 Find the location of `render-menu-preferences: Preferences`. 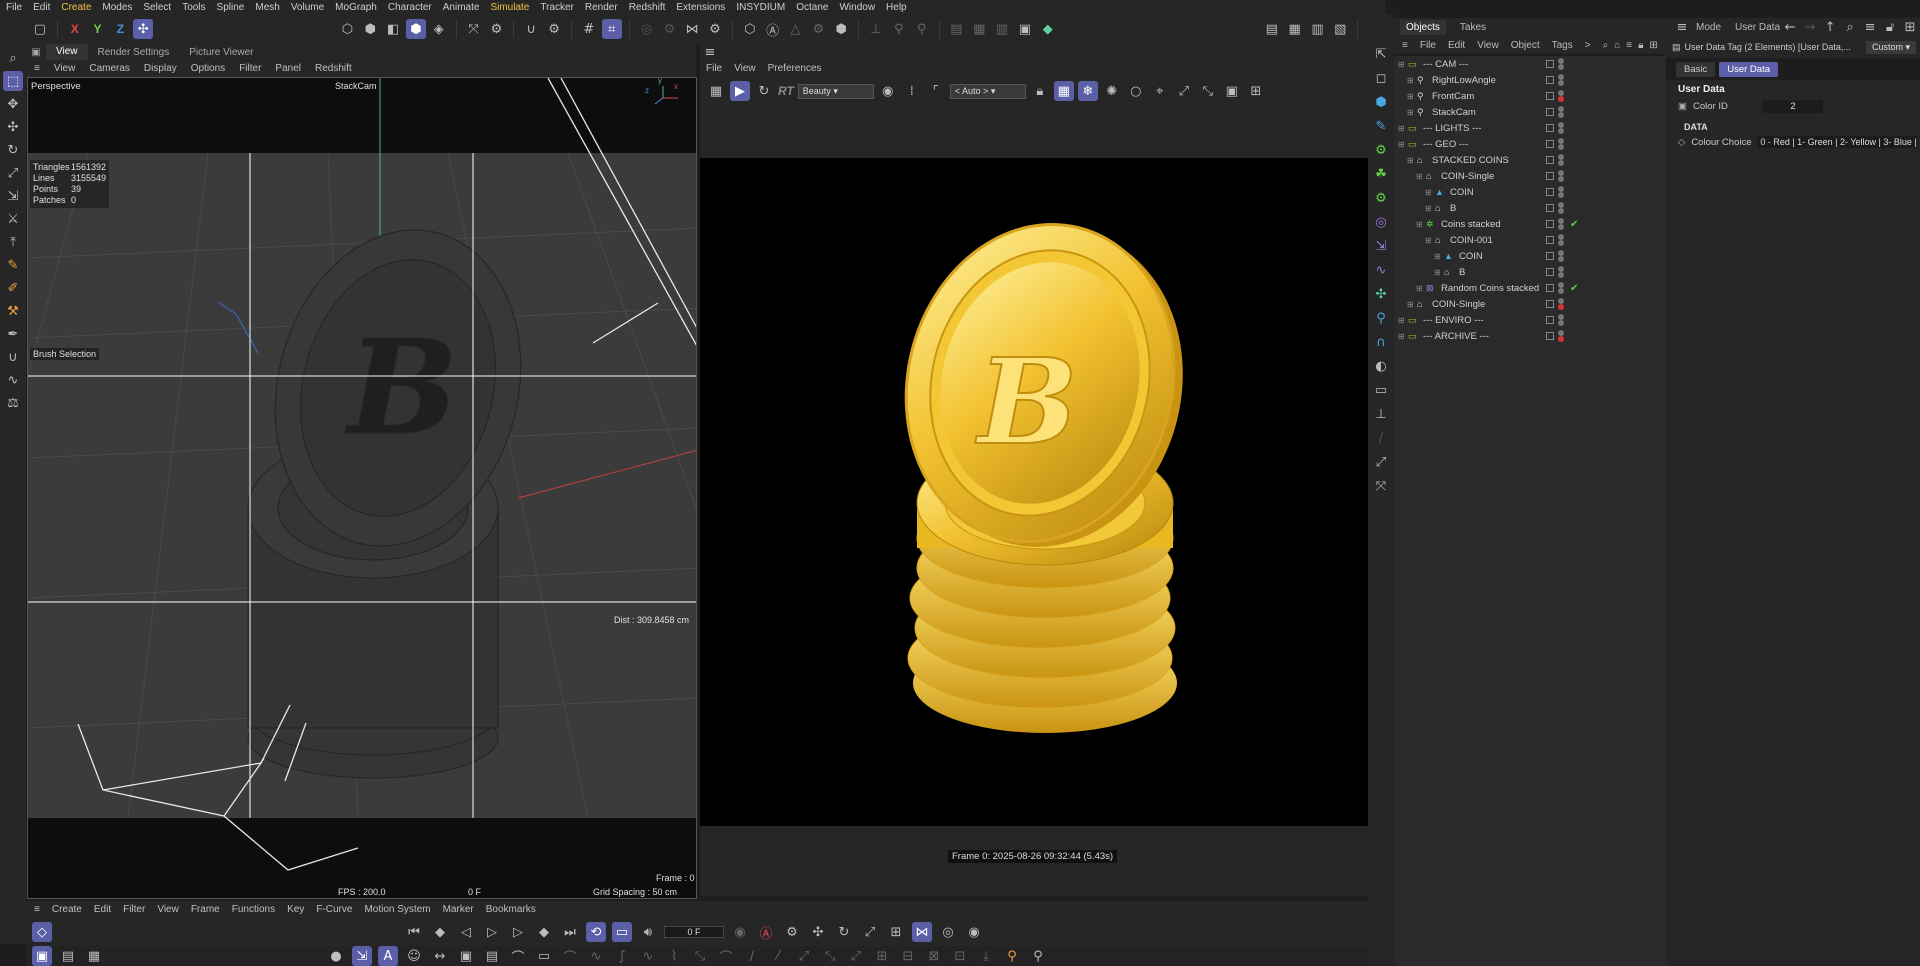

render-menu-preferences: Preferences is located at coordinates (795, 68).